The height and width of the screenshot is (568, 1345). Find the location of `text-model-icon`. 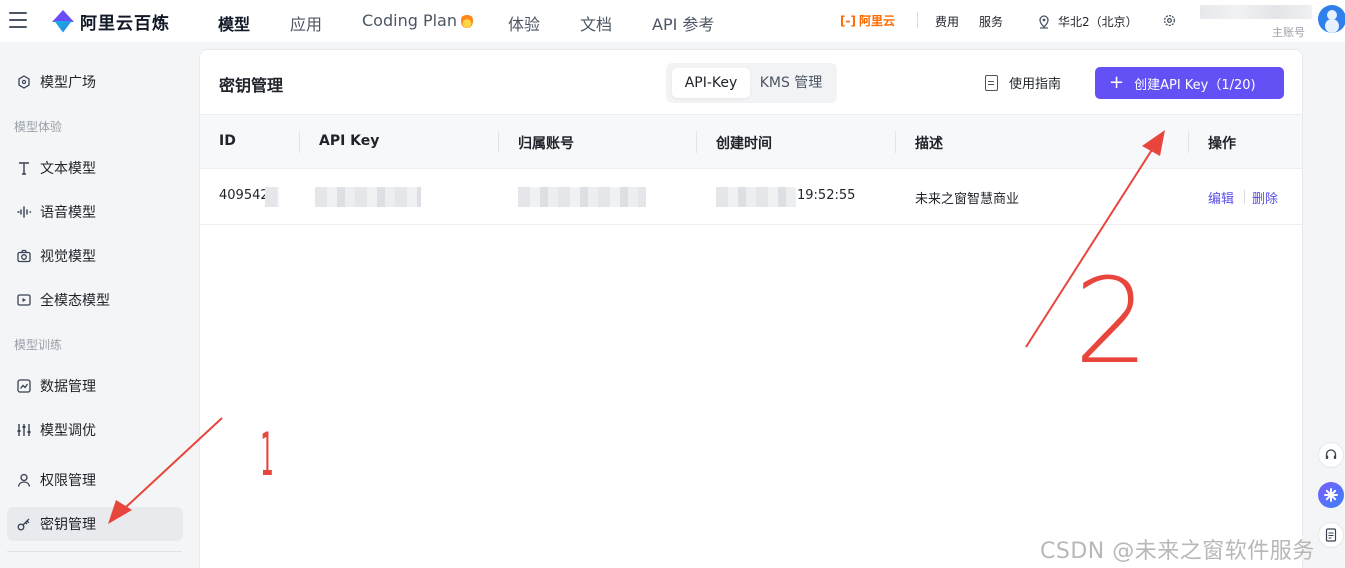

text-model-icon is located at coordinates (24, 168).